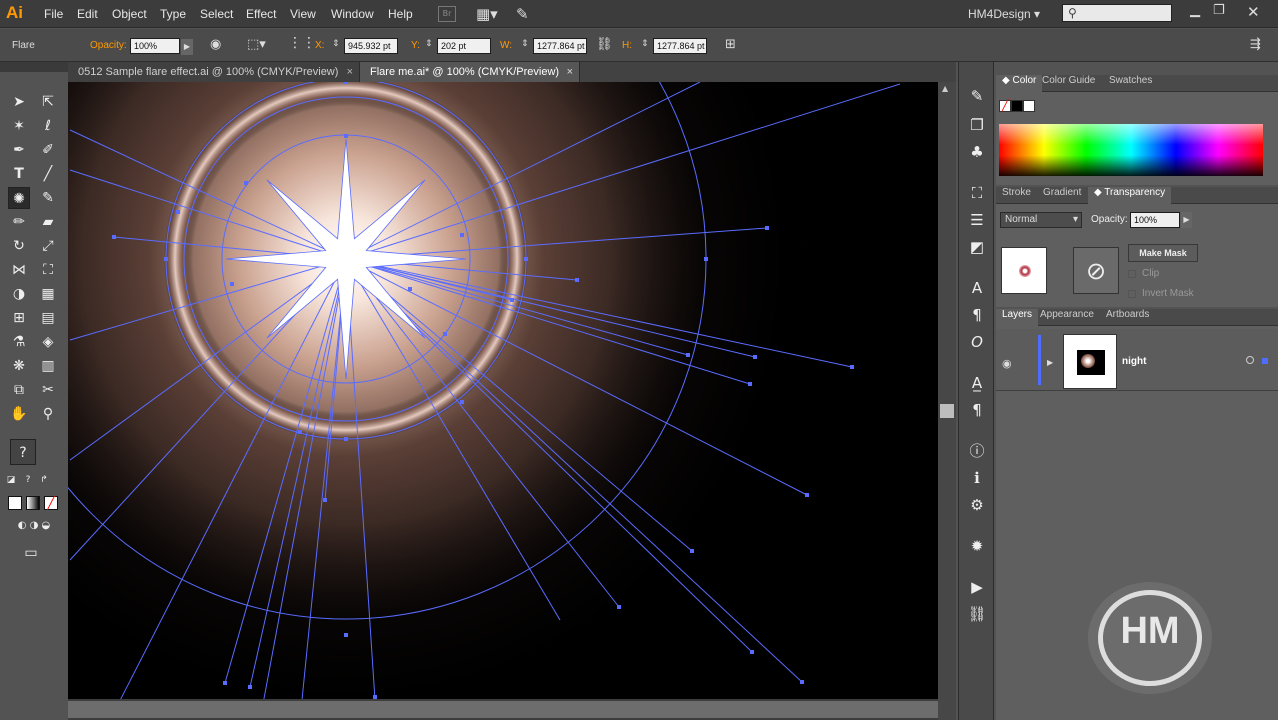 The image size is (1278, 720). I want to click on layer-row: ◉ ▶ night, so click(1137, 360).